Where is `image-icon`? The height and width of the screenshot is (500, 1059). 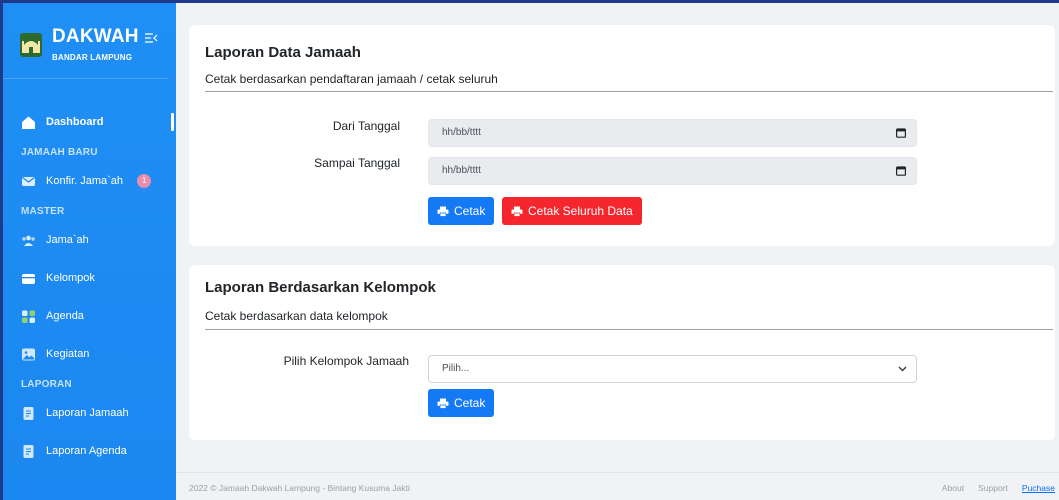 image-icon is located at coordinates (28, 354).